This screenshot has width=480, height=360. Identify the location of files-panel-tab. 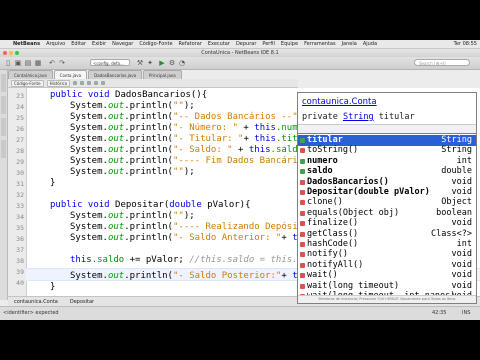
(3, 105).